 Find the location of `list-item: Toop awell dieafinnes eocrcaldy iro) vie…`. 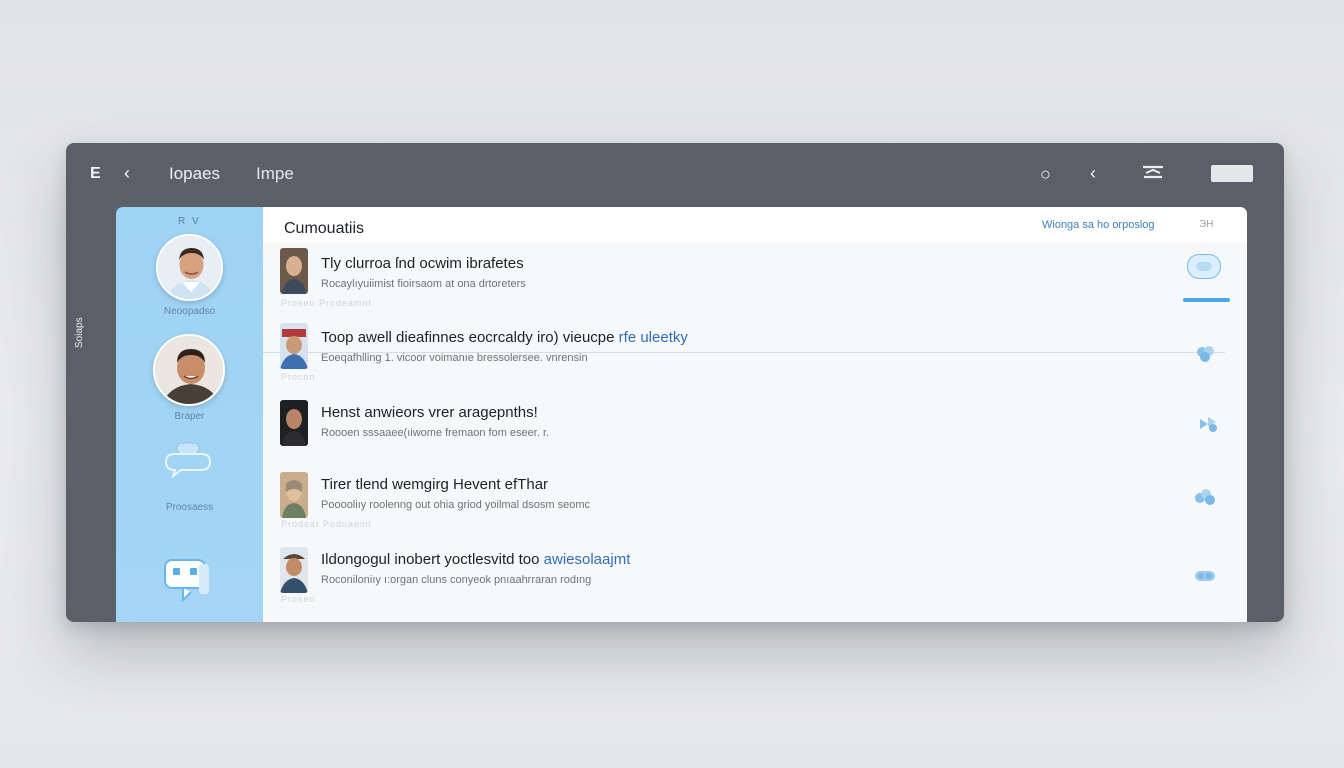

list-item: Toop awell dieafinnes eocrcaldy iro) vie… is located at coordinates (755, 353).